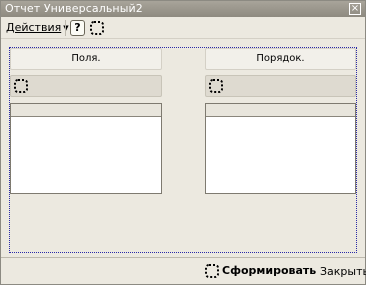 This screenshot has height=285, width=366. Describe the element at coordinates (269, 270) in the screenshot. I see `form-report-label: Сформировать` at that location.